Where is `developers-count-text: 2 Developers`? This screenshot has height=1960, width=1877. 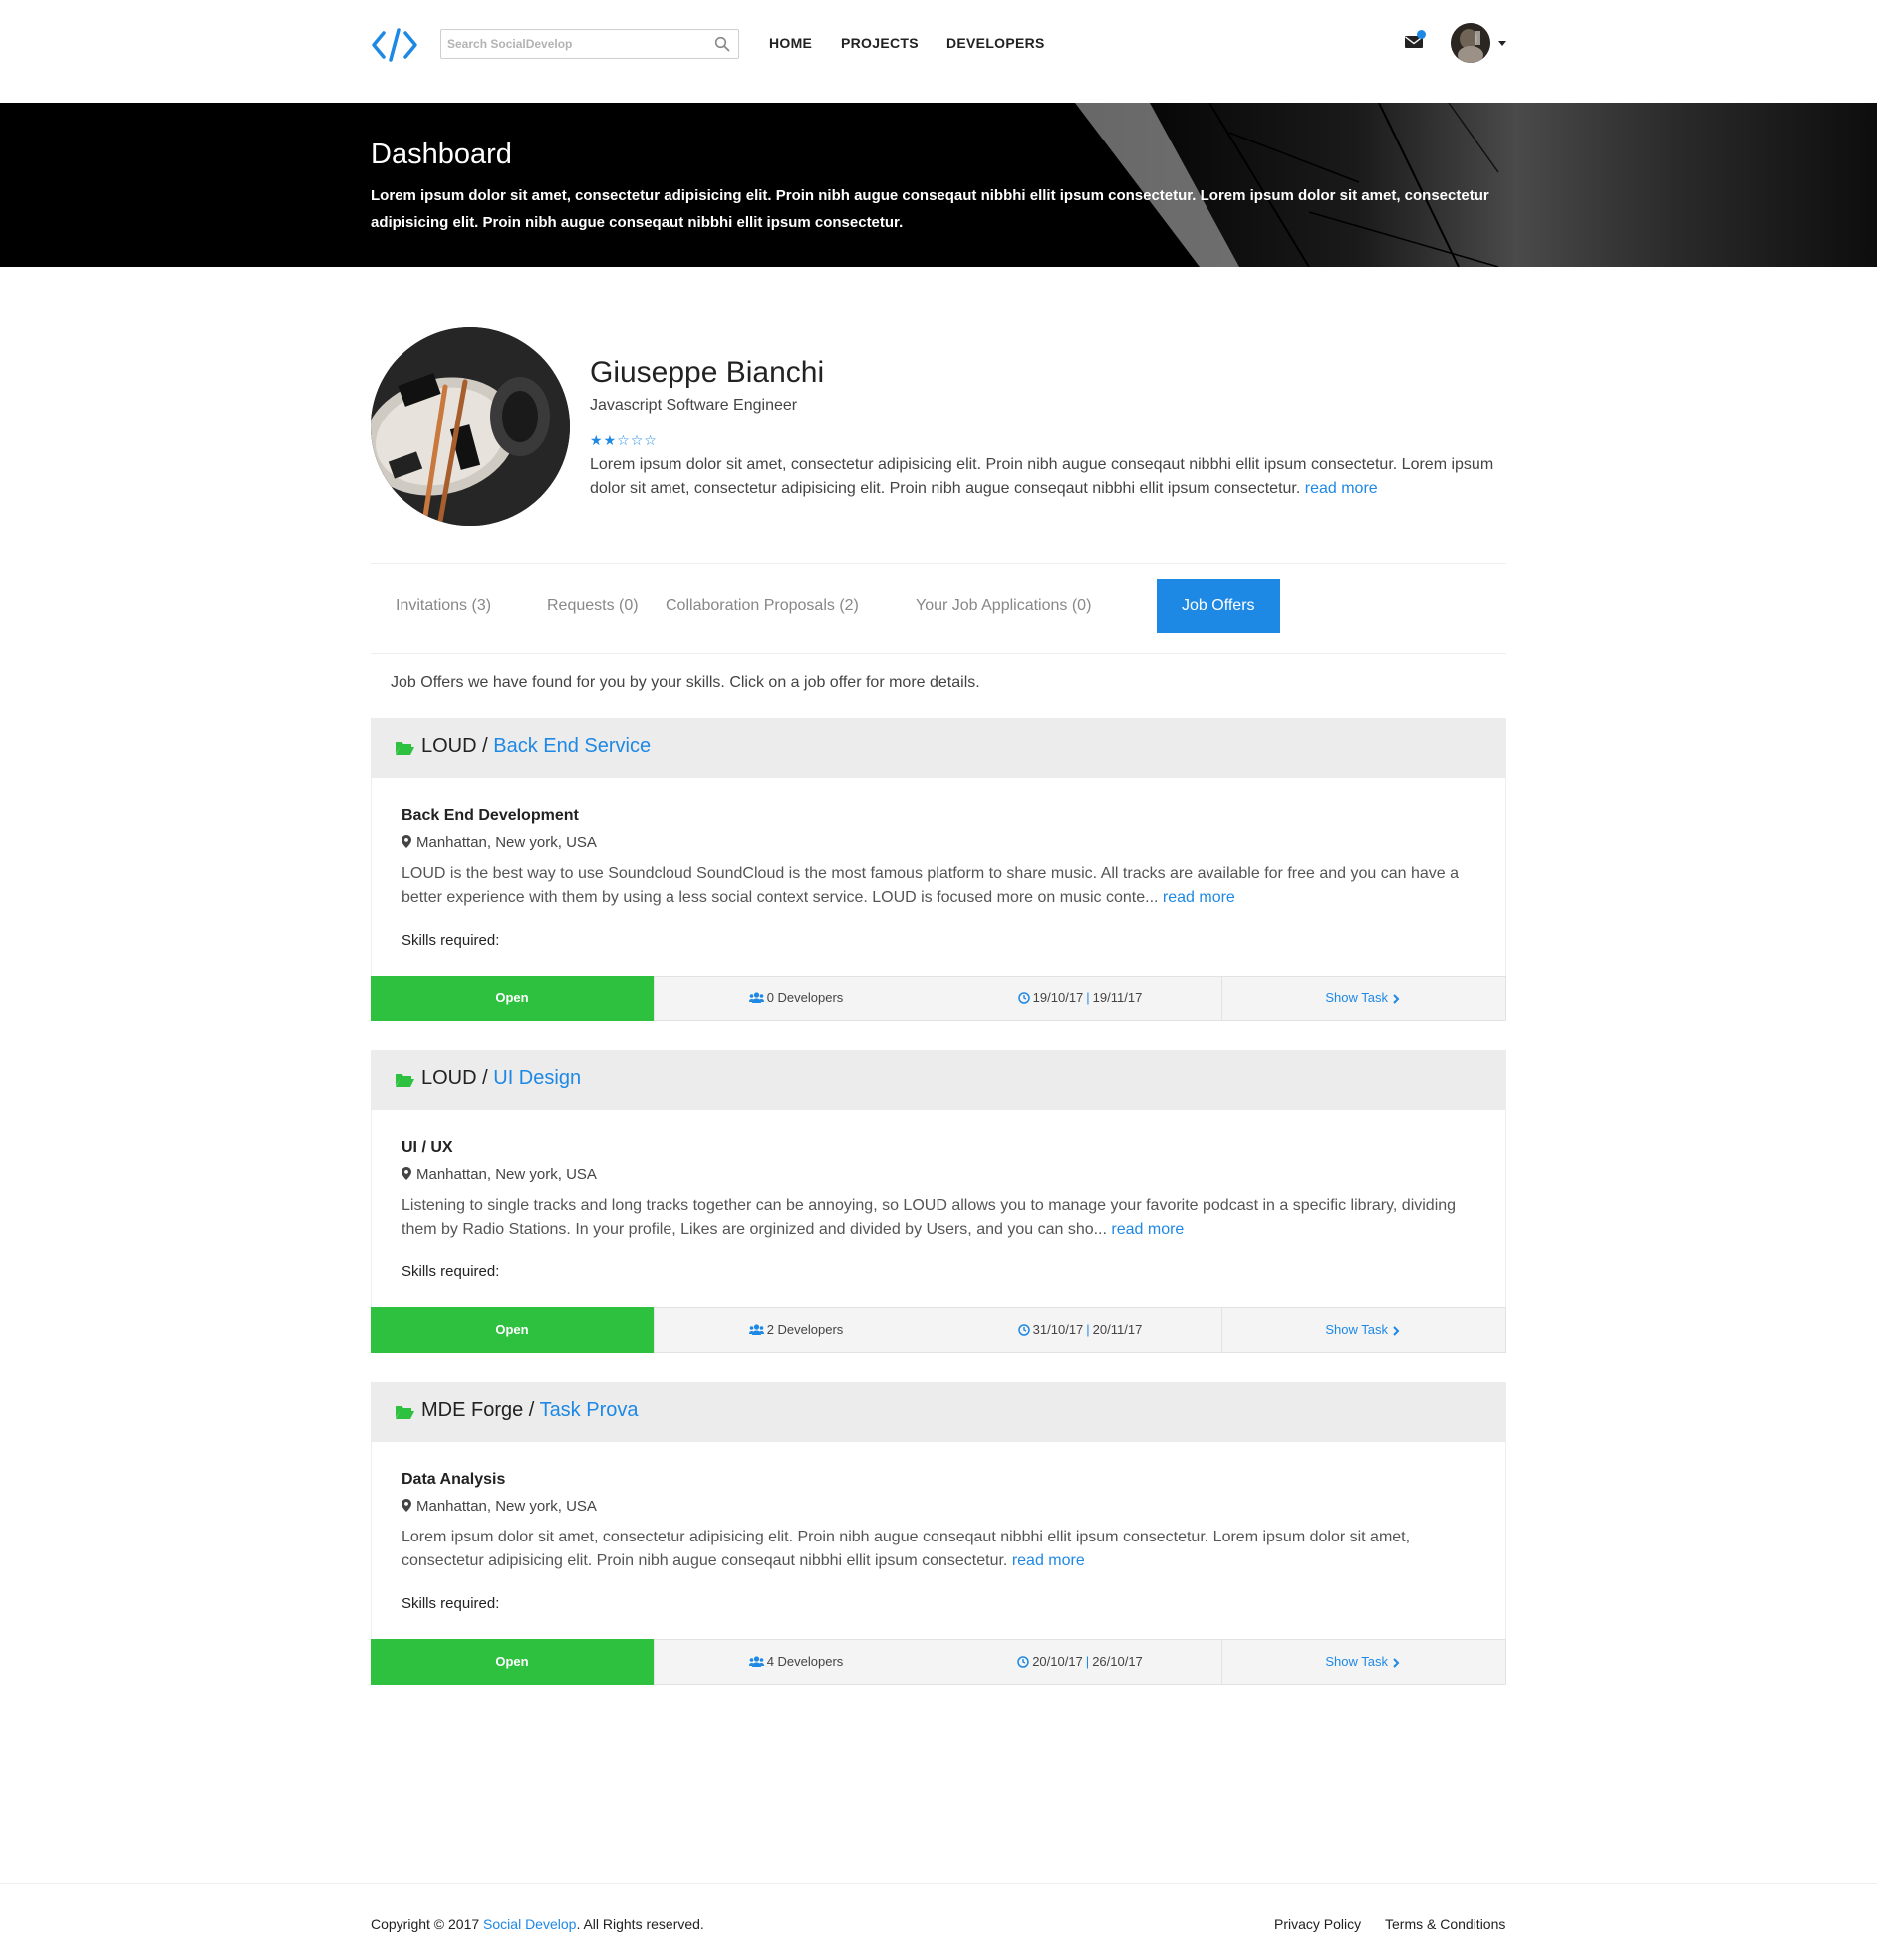
developers-count-text: 2 Developers is located at coordinates (805, 1329).